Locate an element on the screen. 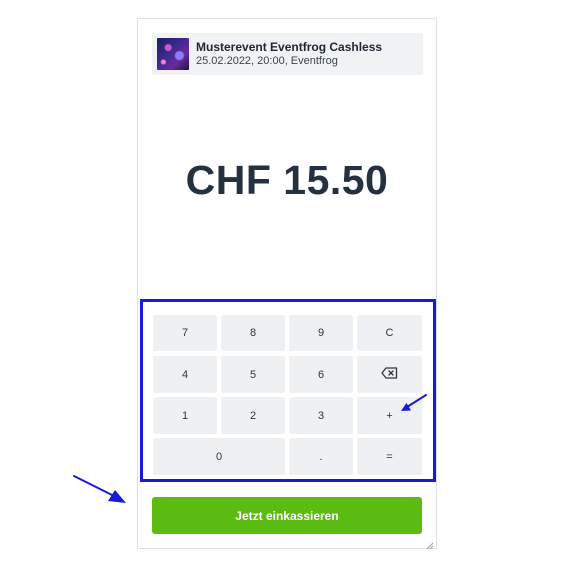  pay-button: Jetzt einkassieren is located at coordinates (287, 515).